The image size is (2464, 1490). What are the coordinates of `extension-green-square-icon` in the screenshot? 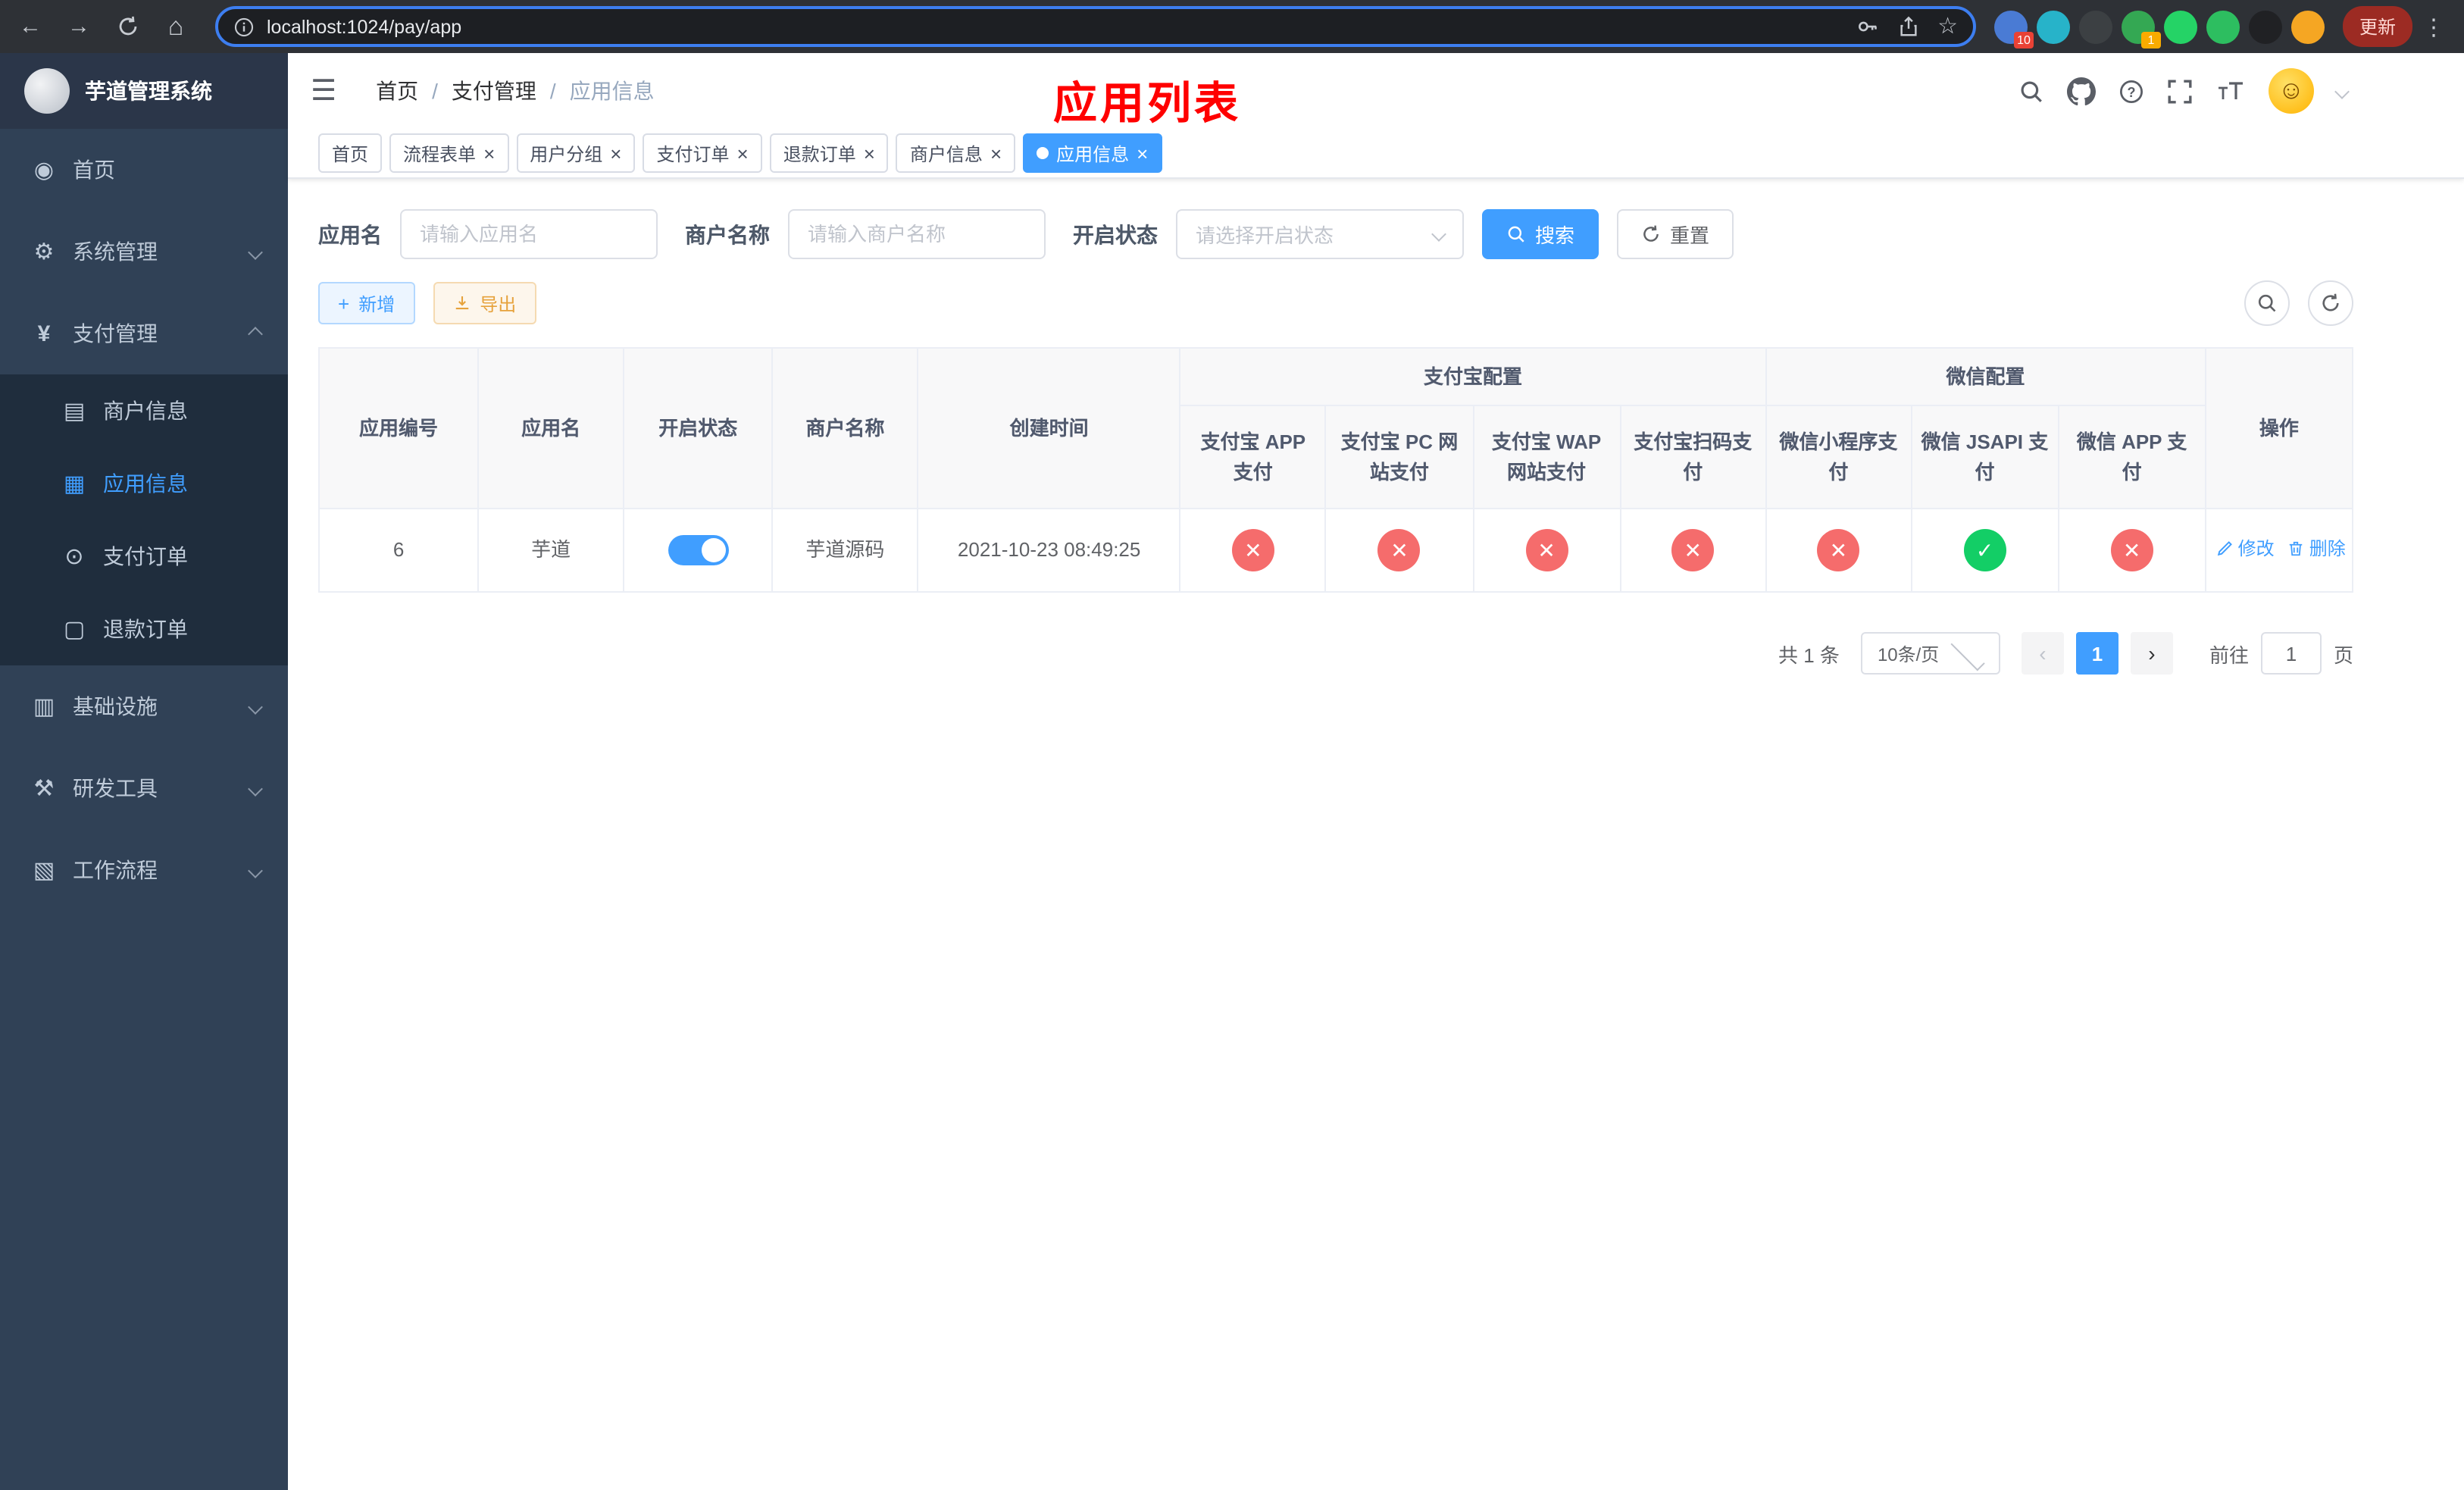 It's located at (2223, 27).